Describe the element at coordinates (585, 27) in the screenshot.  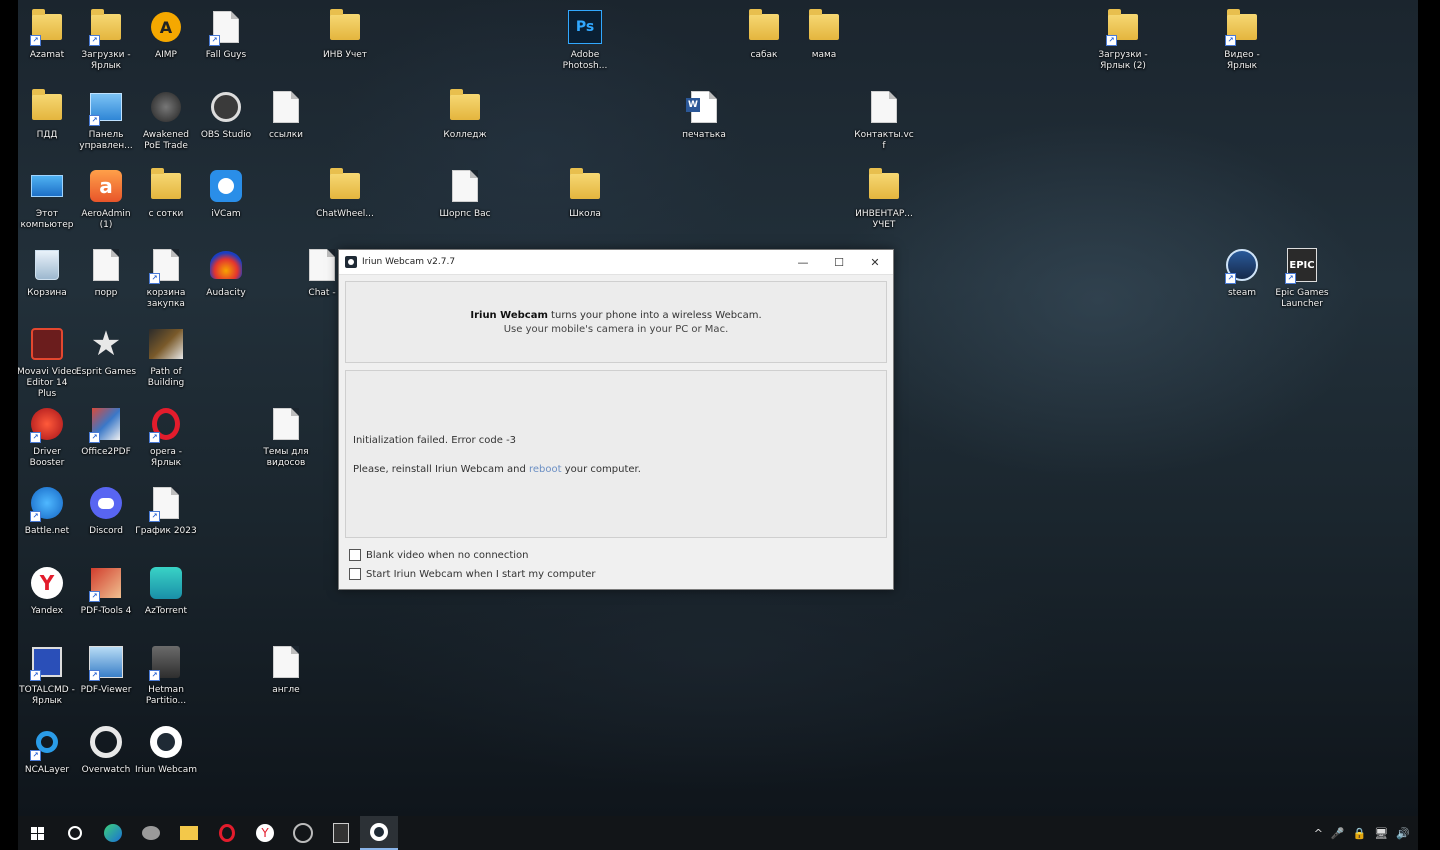
I see `photoshop-icon: Ps` at that location.